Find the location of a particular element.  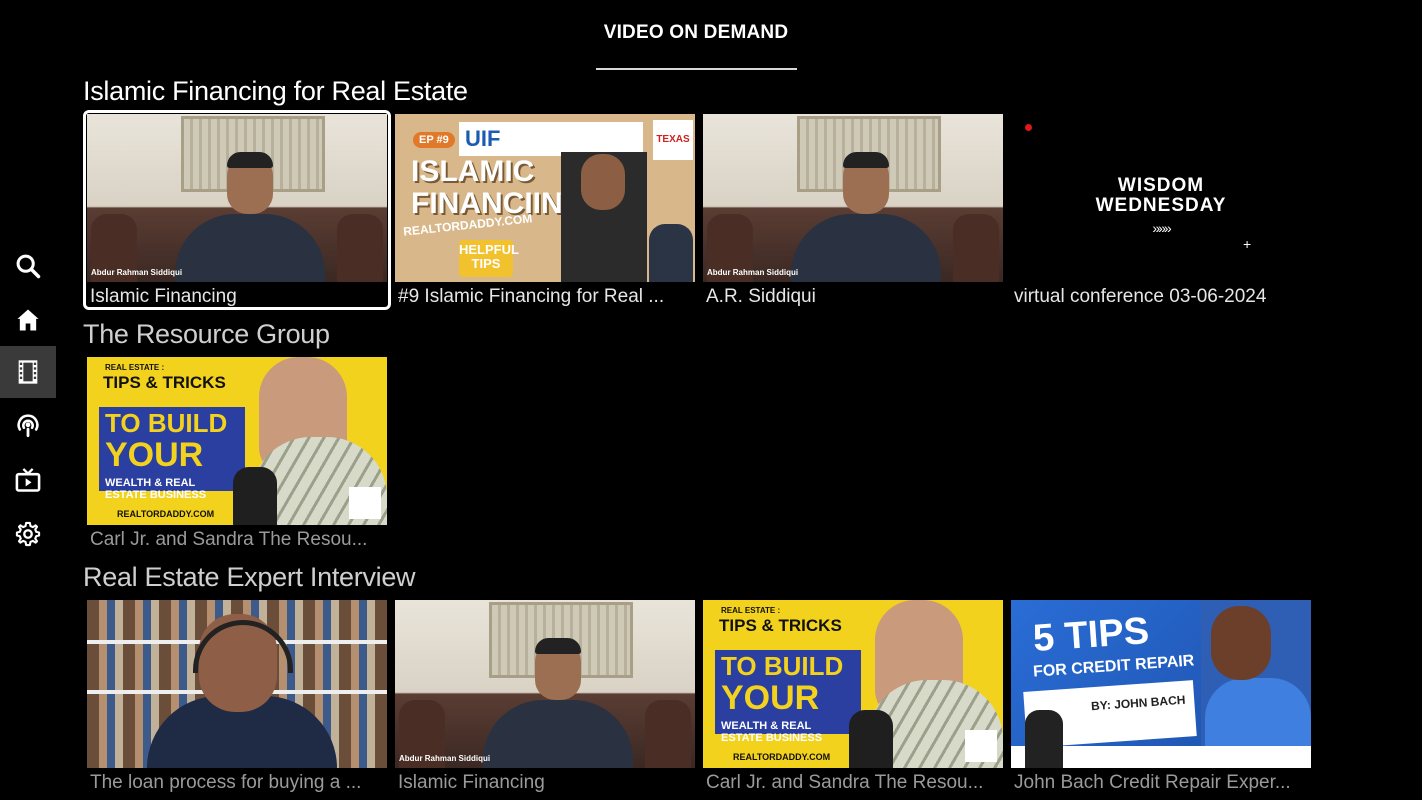

video-card: Abdur Rahman Siddiqui A.R. Siddiqui is located at coordinates (853, 212).